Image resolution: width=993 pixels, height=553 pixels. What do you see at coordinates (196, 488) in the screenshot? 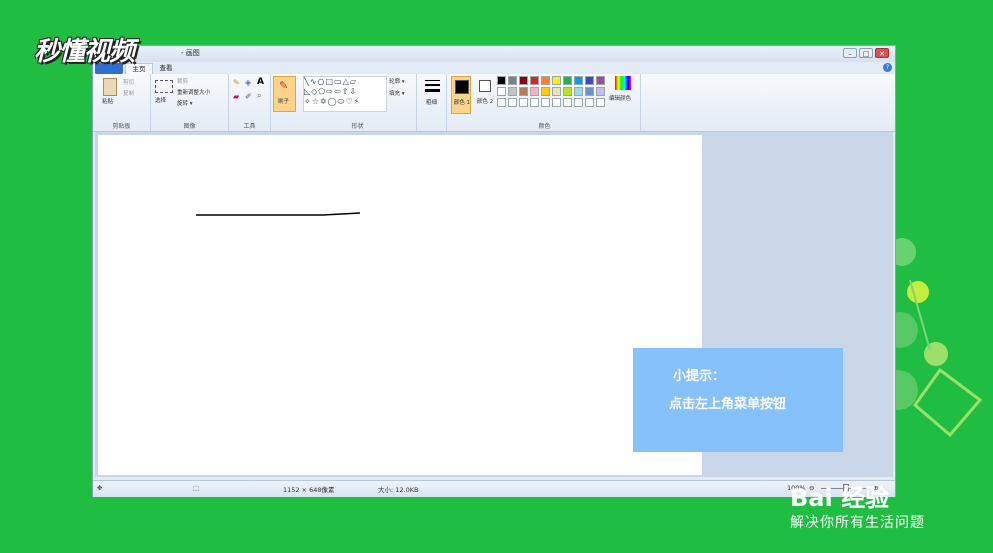
I see `selection-icon: ⬚` at bounding box center [196, 488].